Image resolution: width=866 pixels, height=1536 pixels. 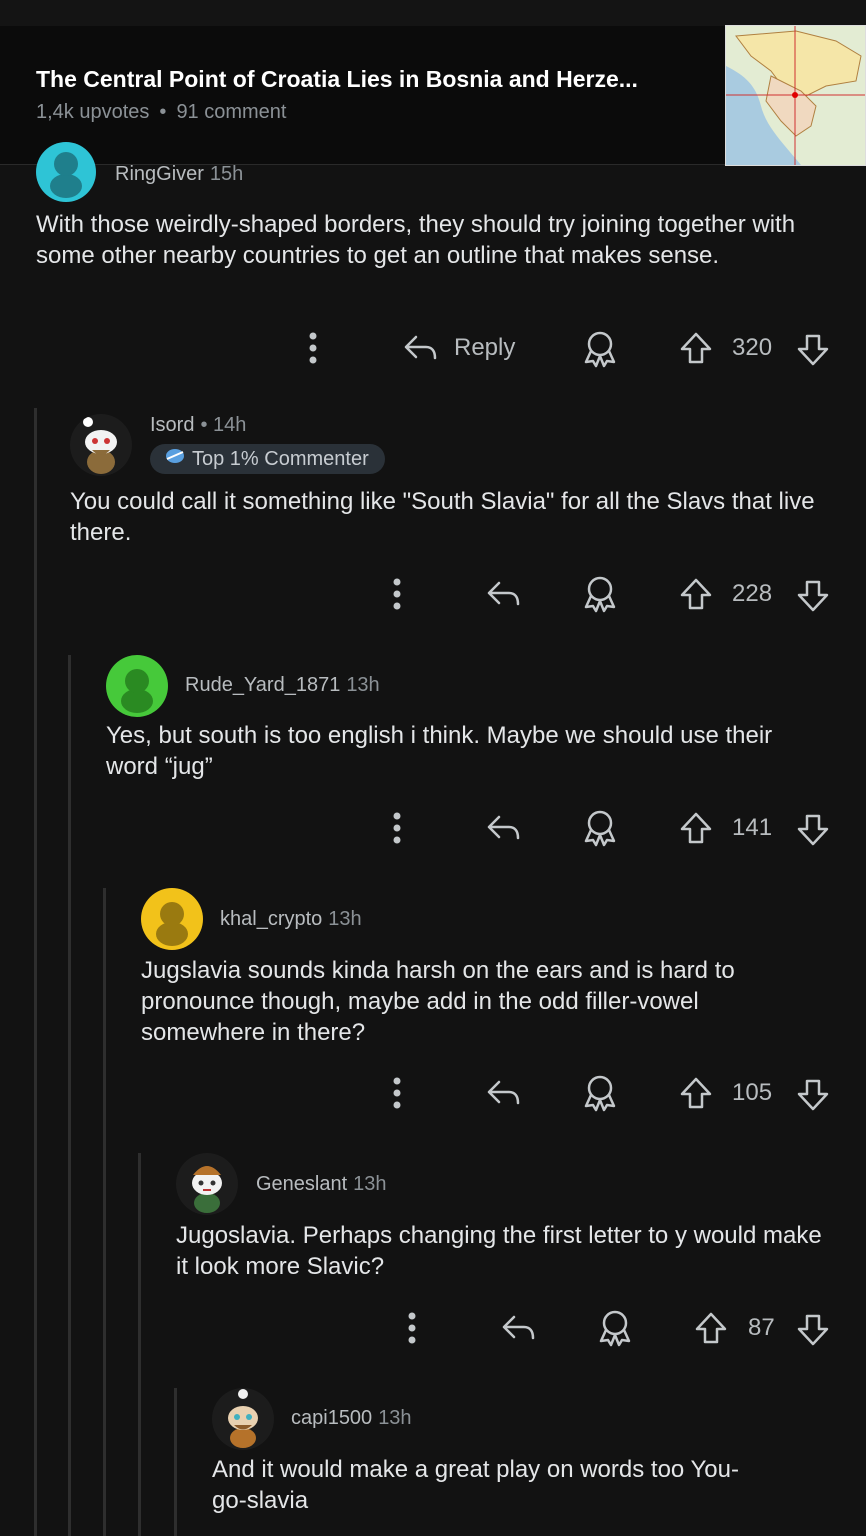 I want to click on top-commenter-badge: Top 1% Commenter, so click(x=267, y=459).